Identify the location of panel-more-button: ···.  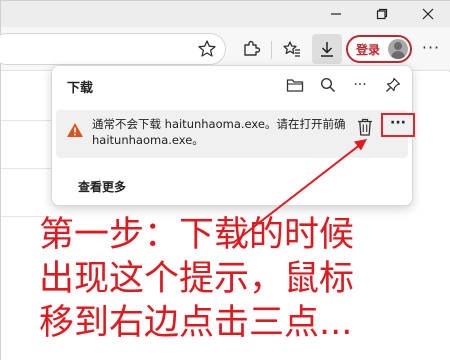
(360, 85).